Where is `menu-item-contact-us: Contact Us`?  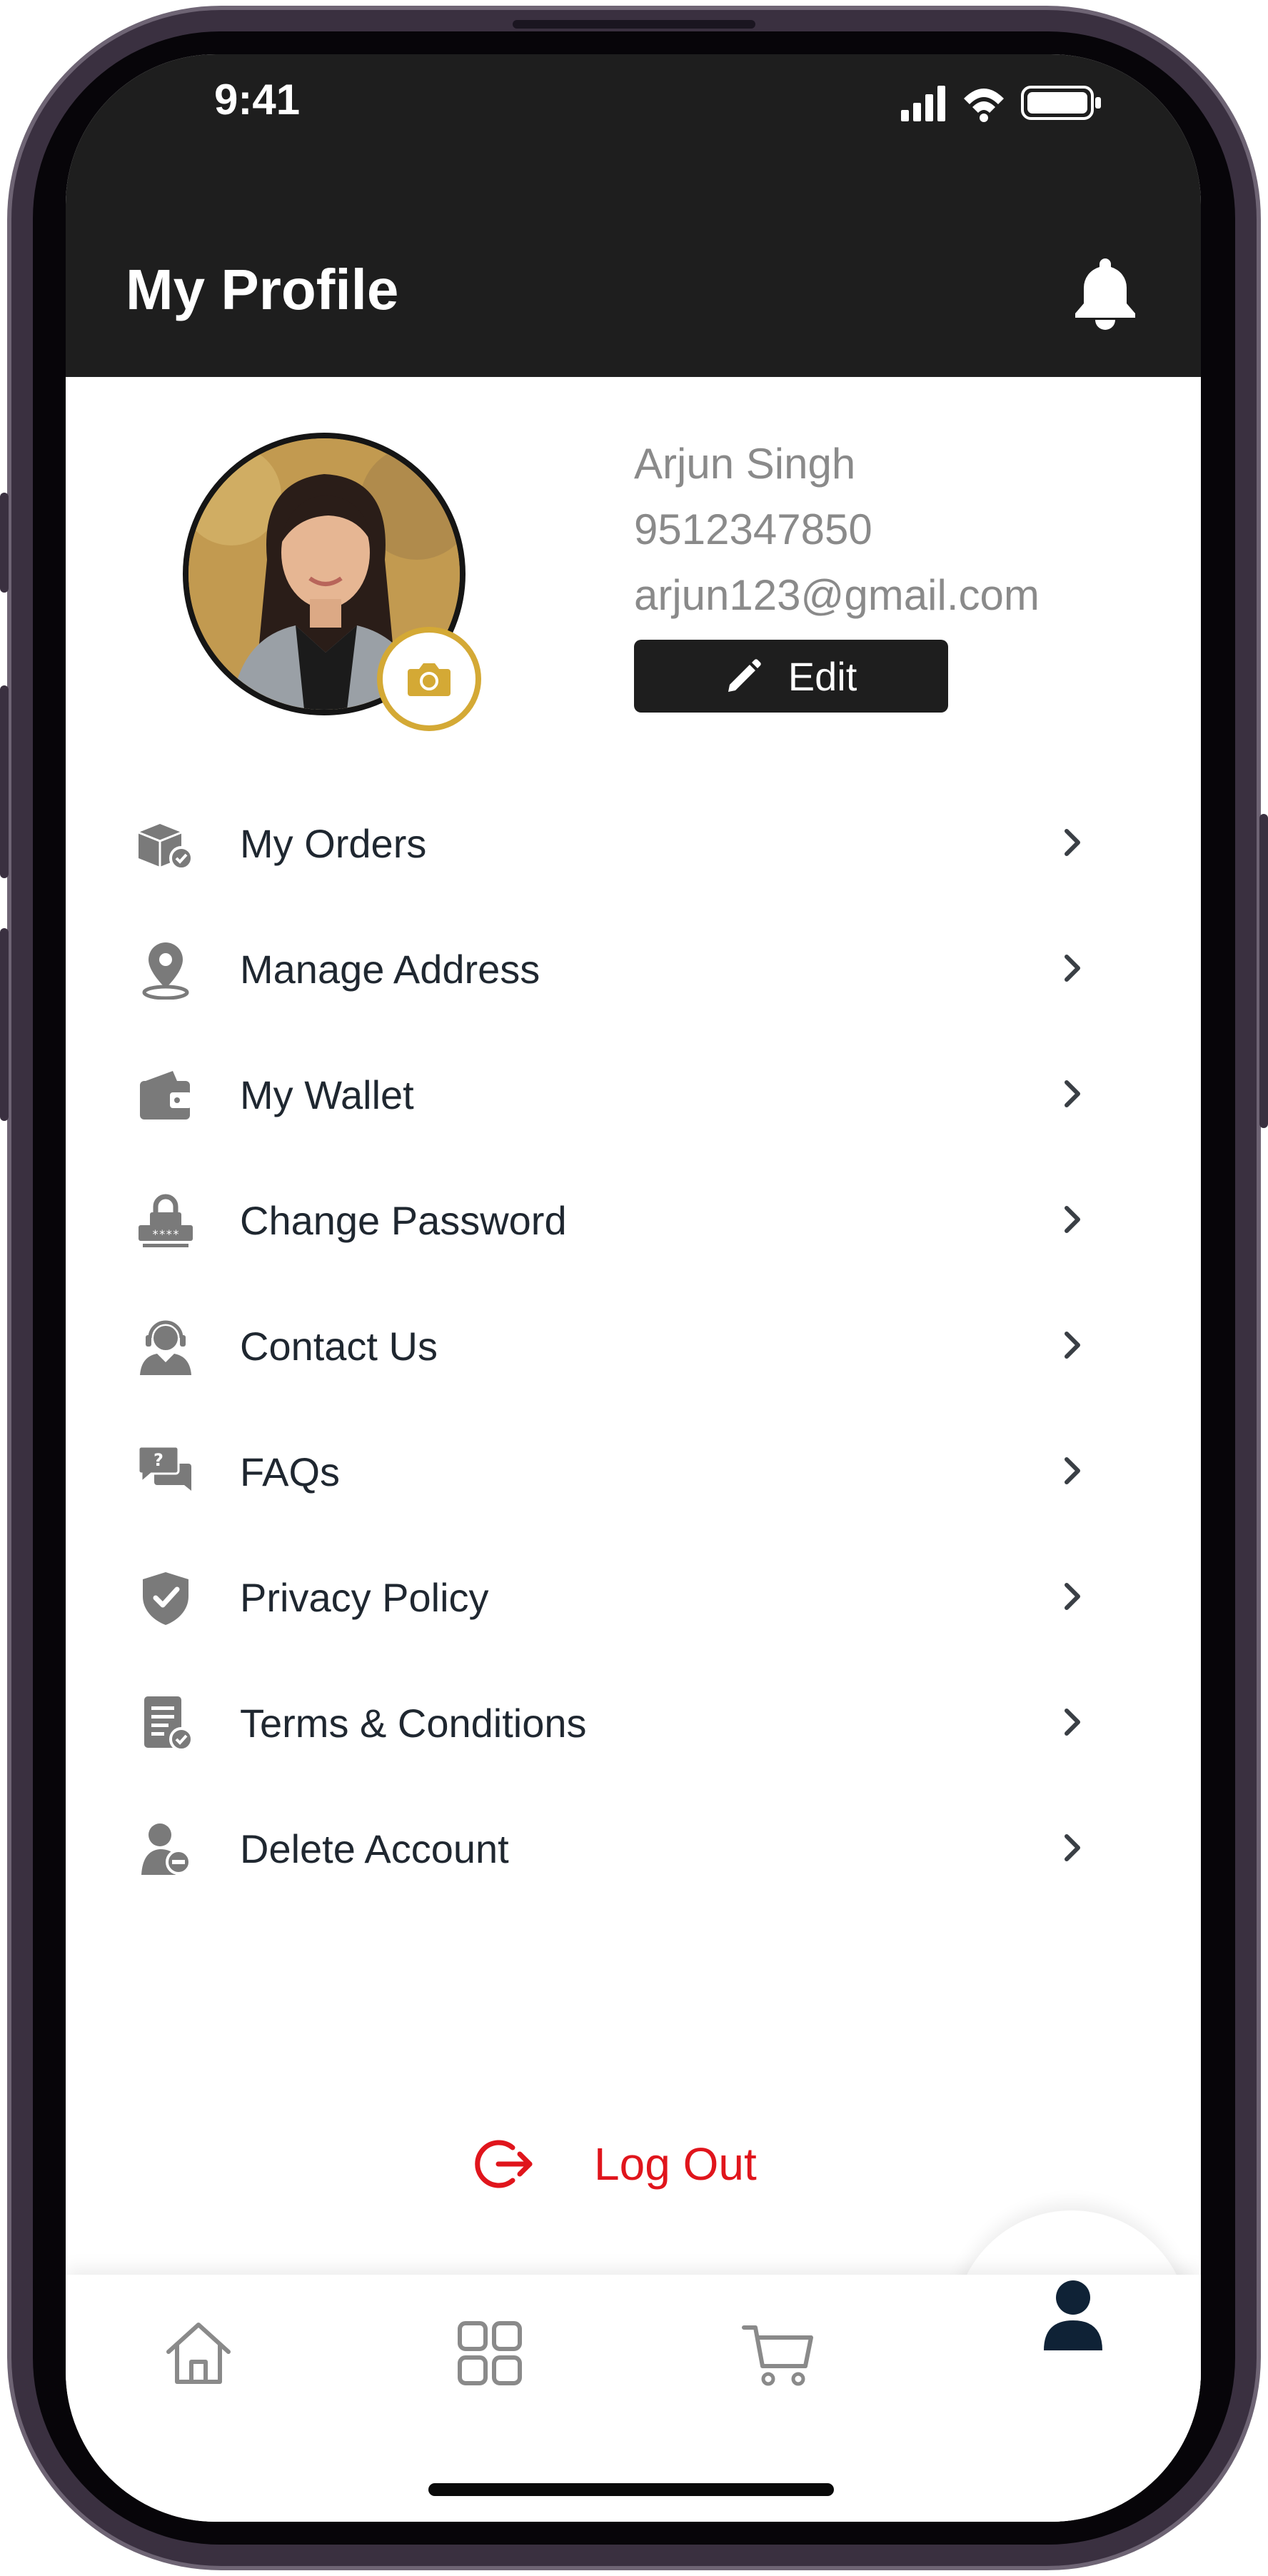 menu-item-contact-us: Contact Us is located at coordinates (633, 1345).